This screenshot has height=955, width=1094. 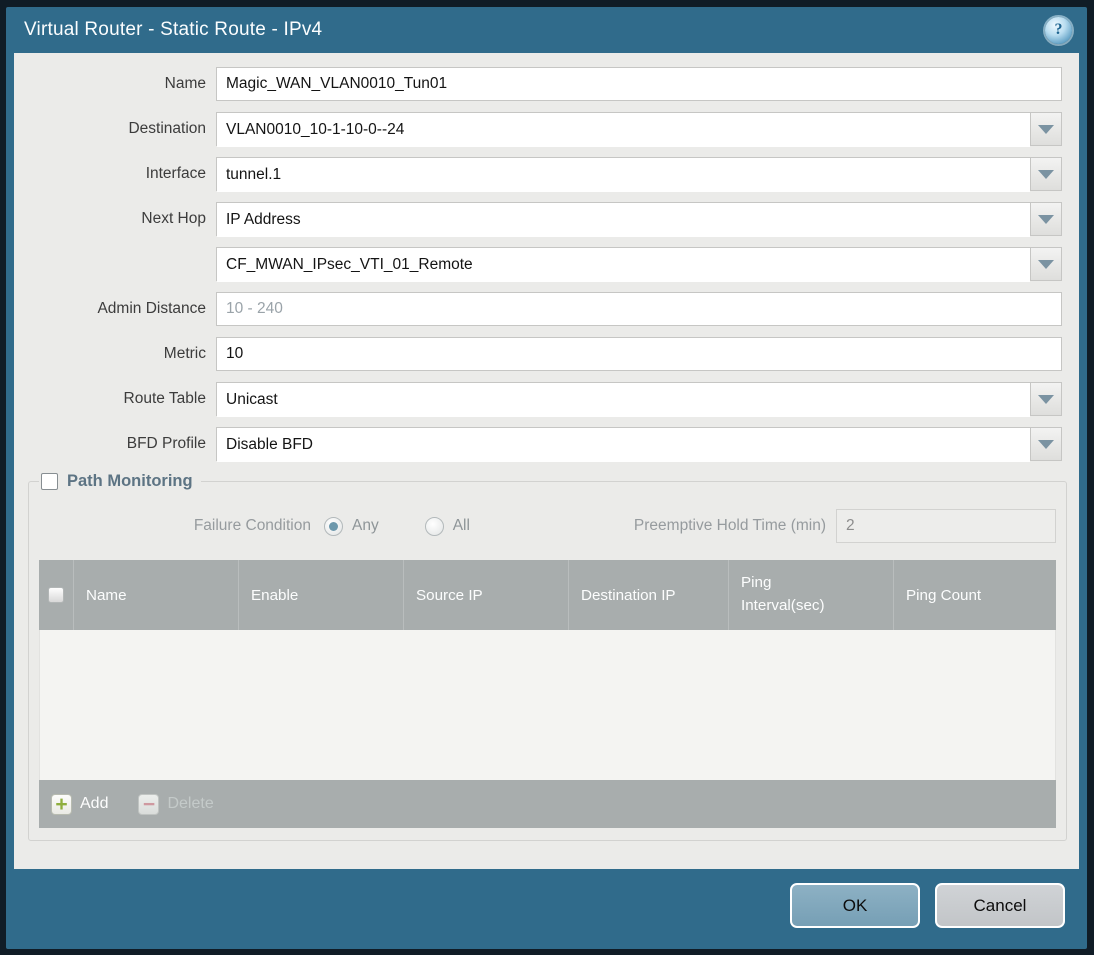 I want to click on name-input, so click(x=639, y=84).